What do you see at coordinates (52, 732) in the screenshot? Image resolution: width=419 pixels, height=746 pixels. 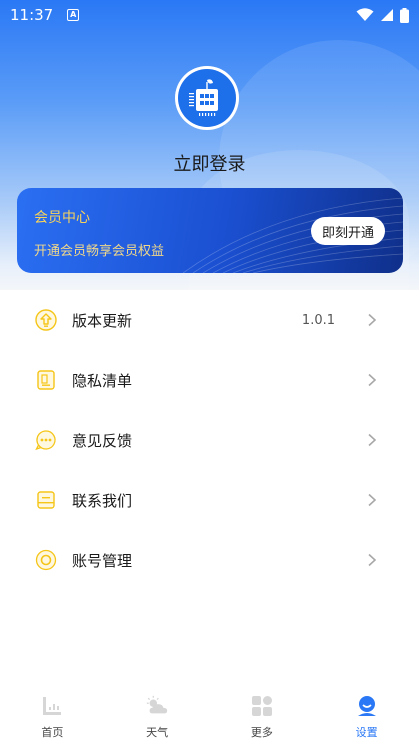 I see `tab-label: 首页` at bounding box center [52, 732].